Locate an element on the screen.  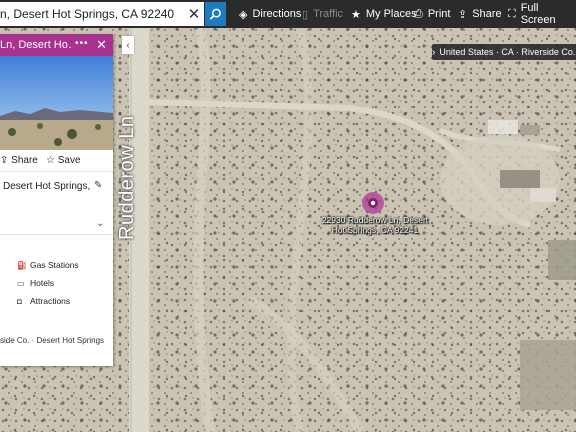
my-places-button: ★ My Places is located at coordinates (384, 14).